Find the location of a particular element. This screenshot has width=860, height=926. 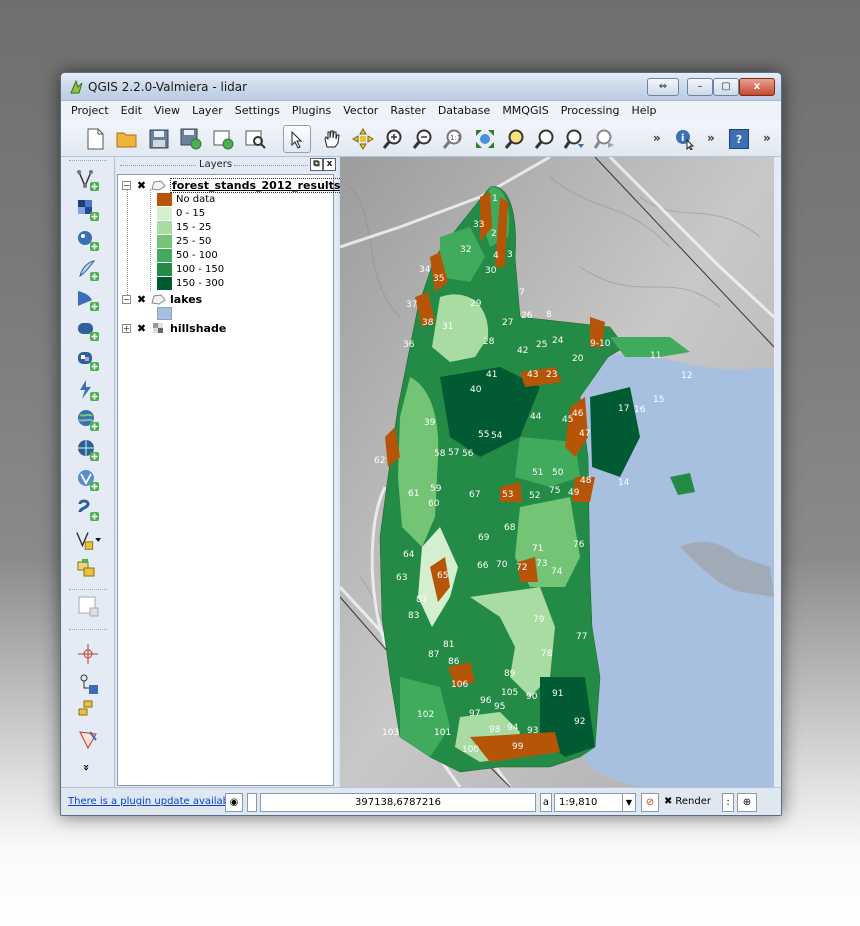

add-postgis-layer-icon is located at coordinates (88, 240).